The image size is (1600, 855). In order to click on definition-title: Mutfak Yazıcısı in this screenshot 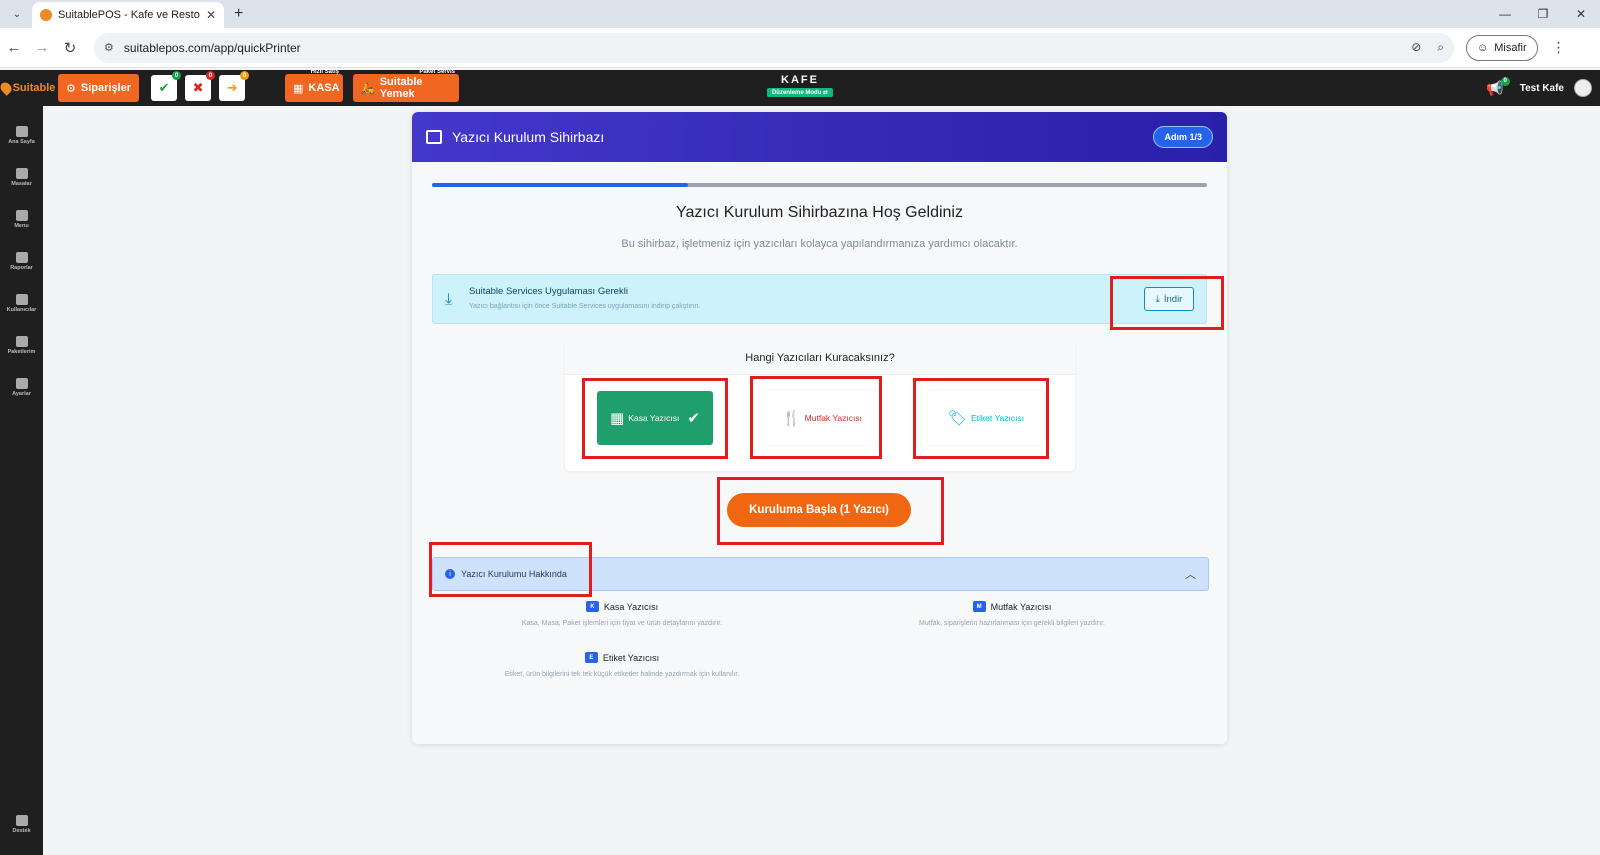, I will do `click(1021, 606)`.